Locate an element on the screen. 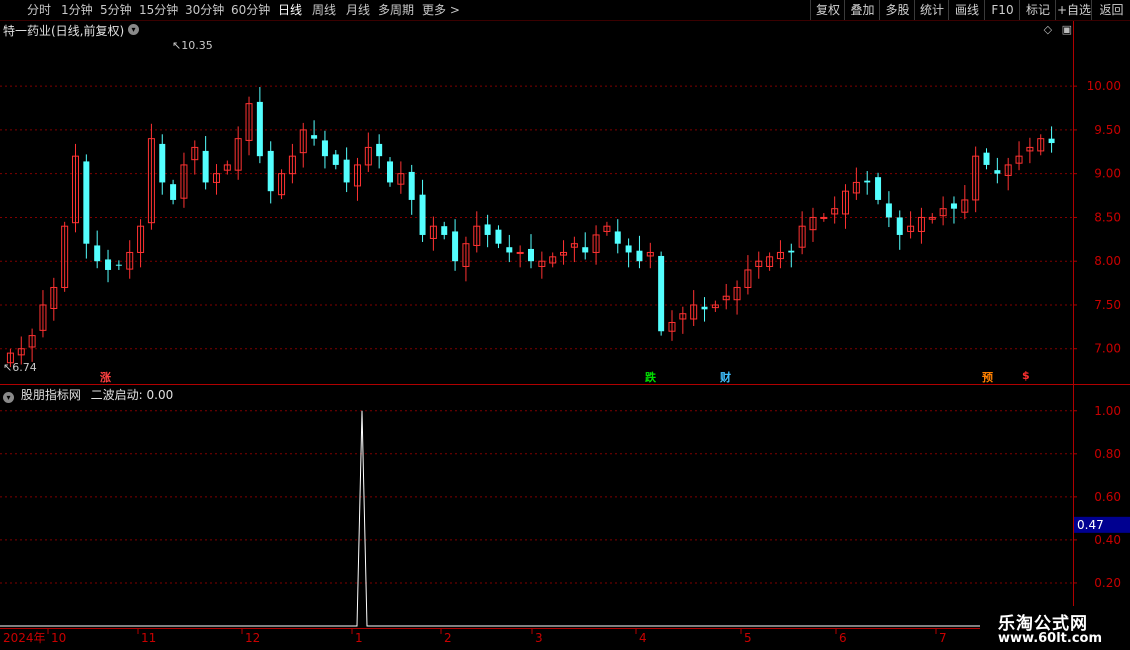  month-label: 4 is located at coordinates (643, 638).